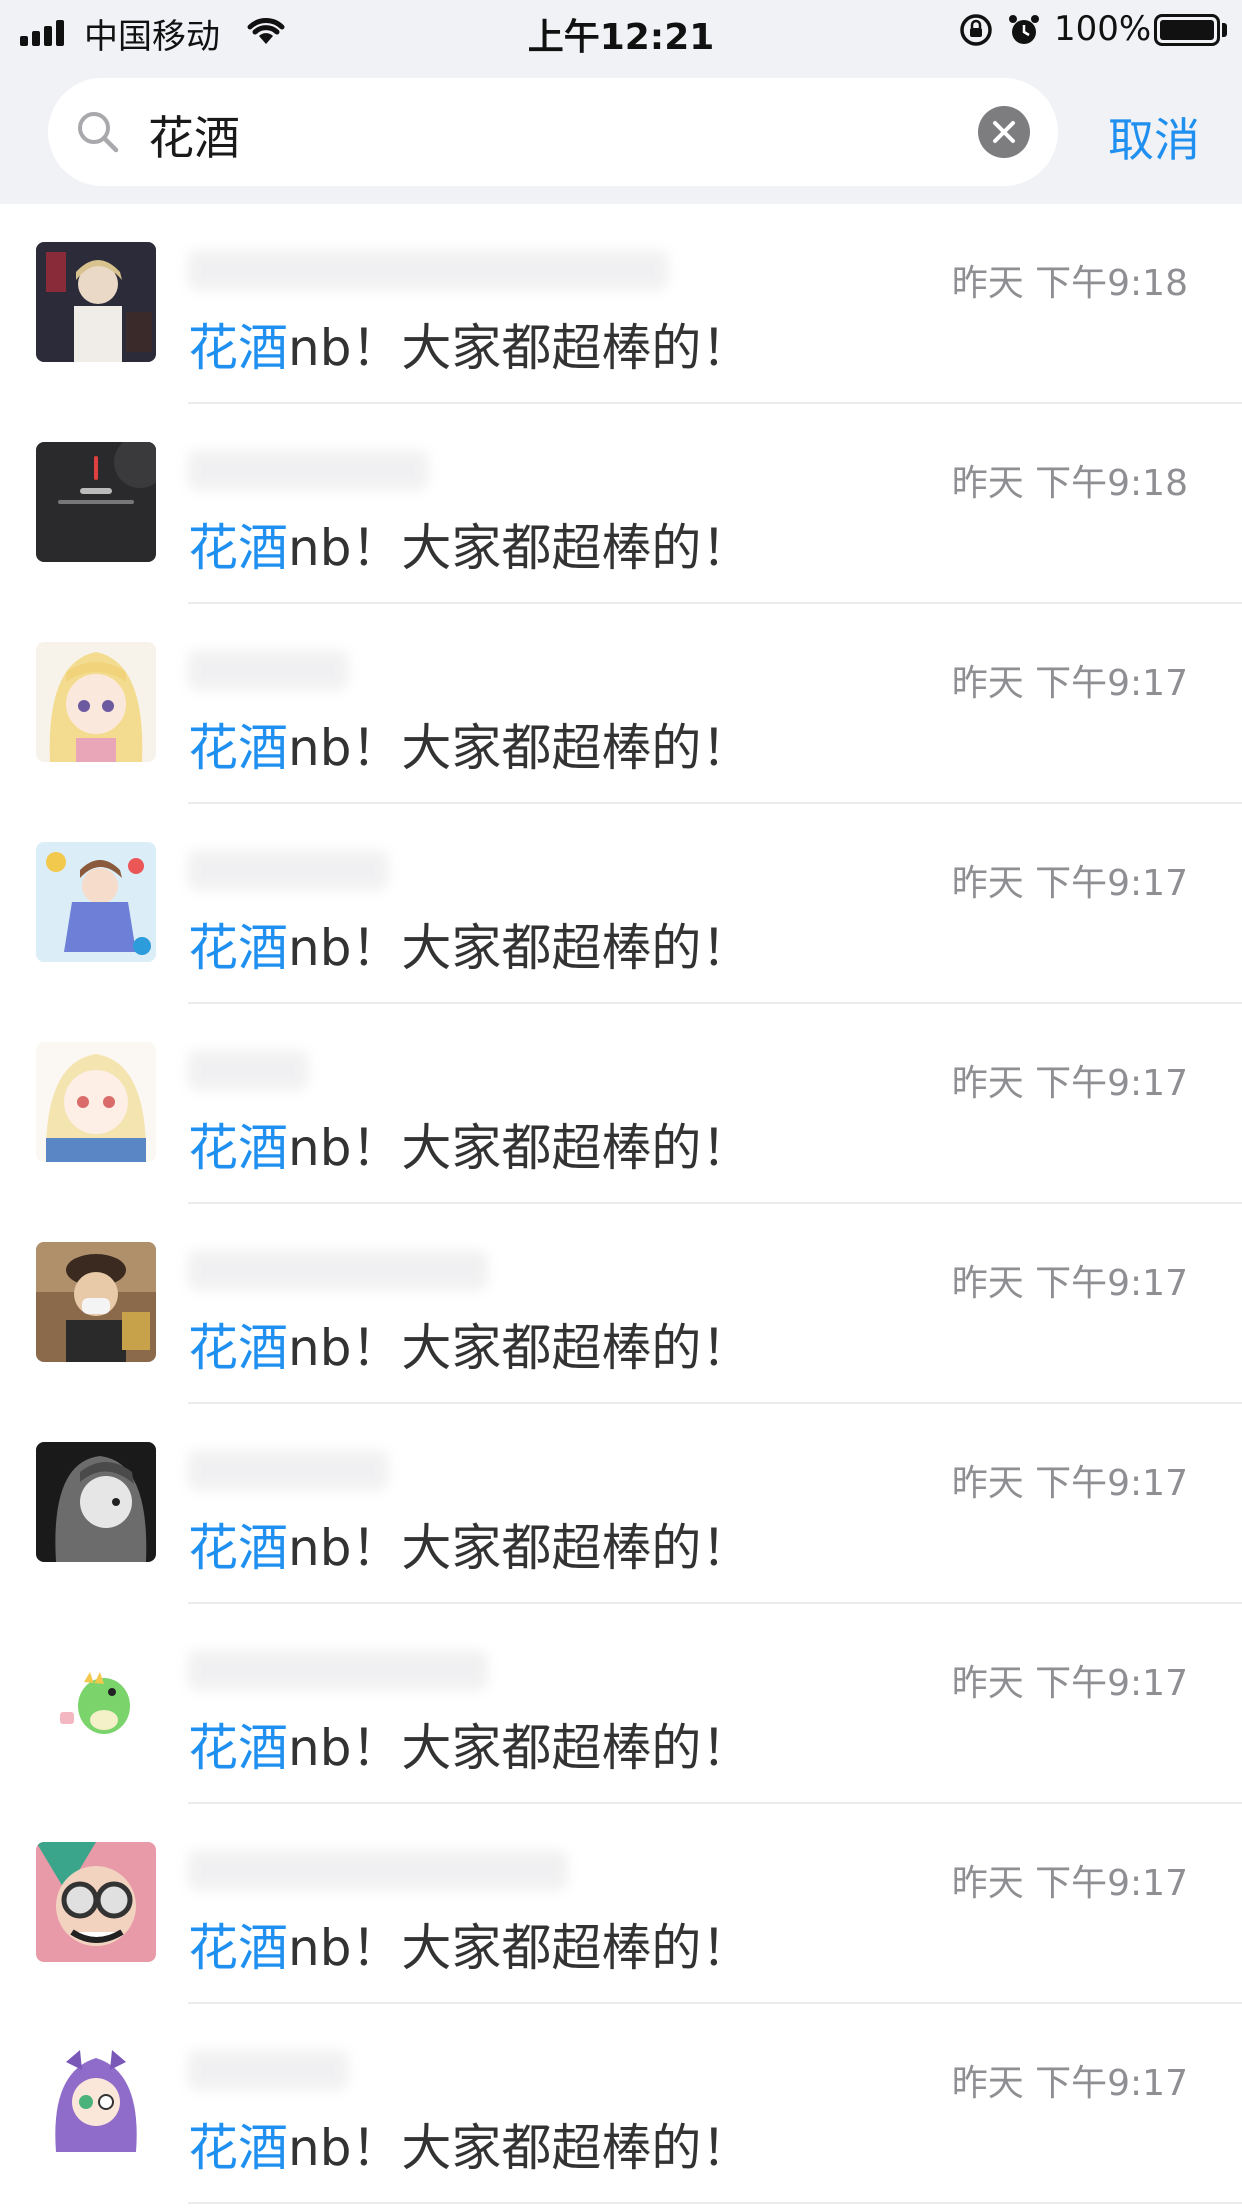  What do you see at coordinates (621, 31) in the screenshot?
I see `status-bar: 中国移动 上午12:21 100%` at bounding box center [621, 31].